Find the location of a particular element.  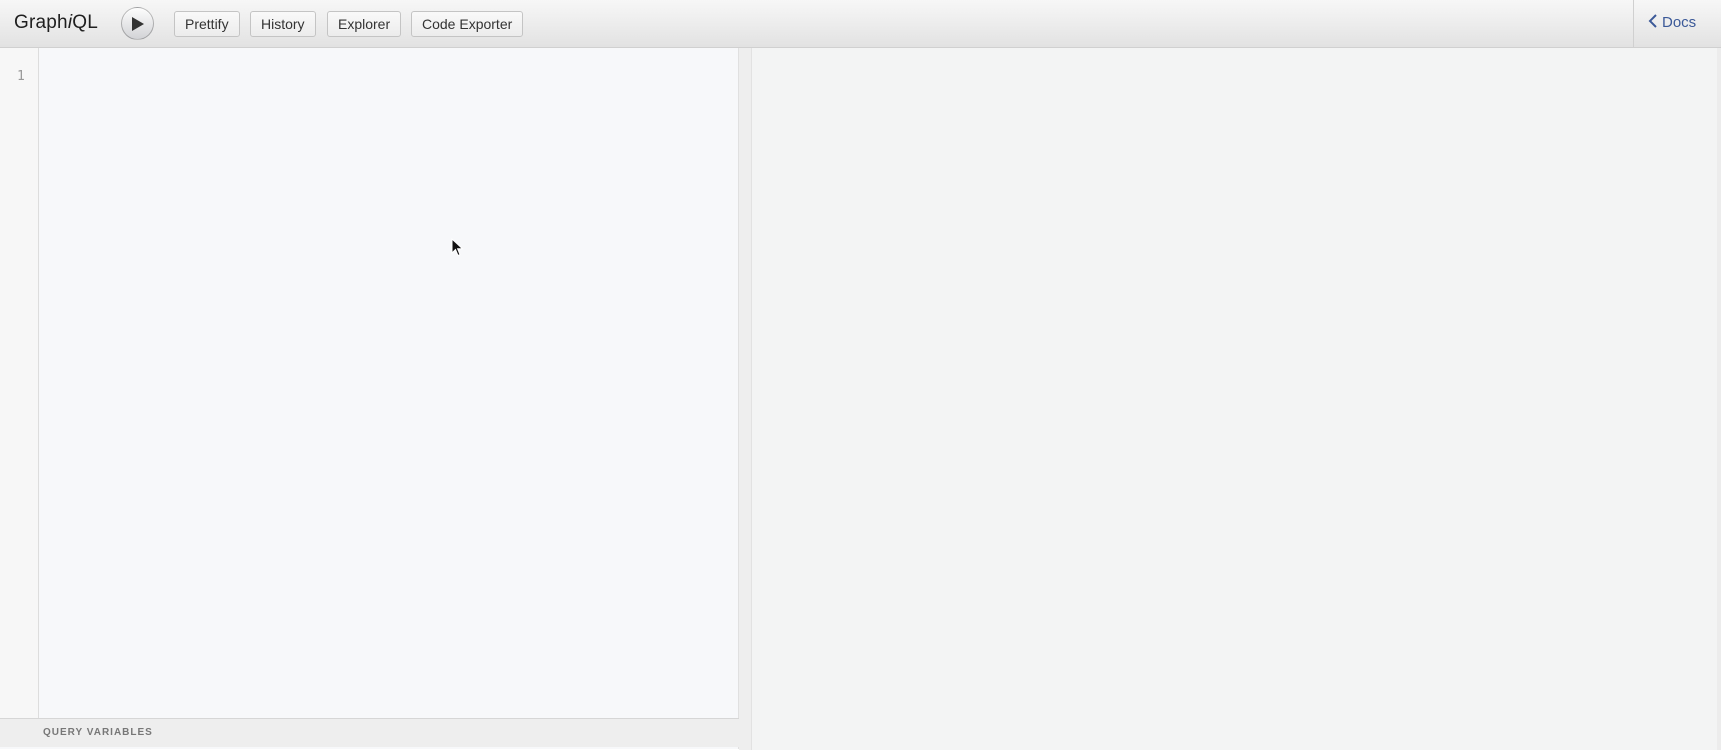

chevron-left-icon is located at coordinates (1655, 23).